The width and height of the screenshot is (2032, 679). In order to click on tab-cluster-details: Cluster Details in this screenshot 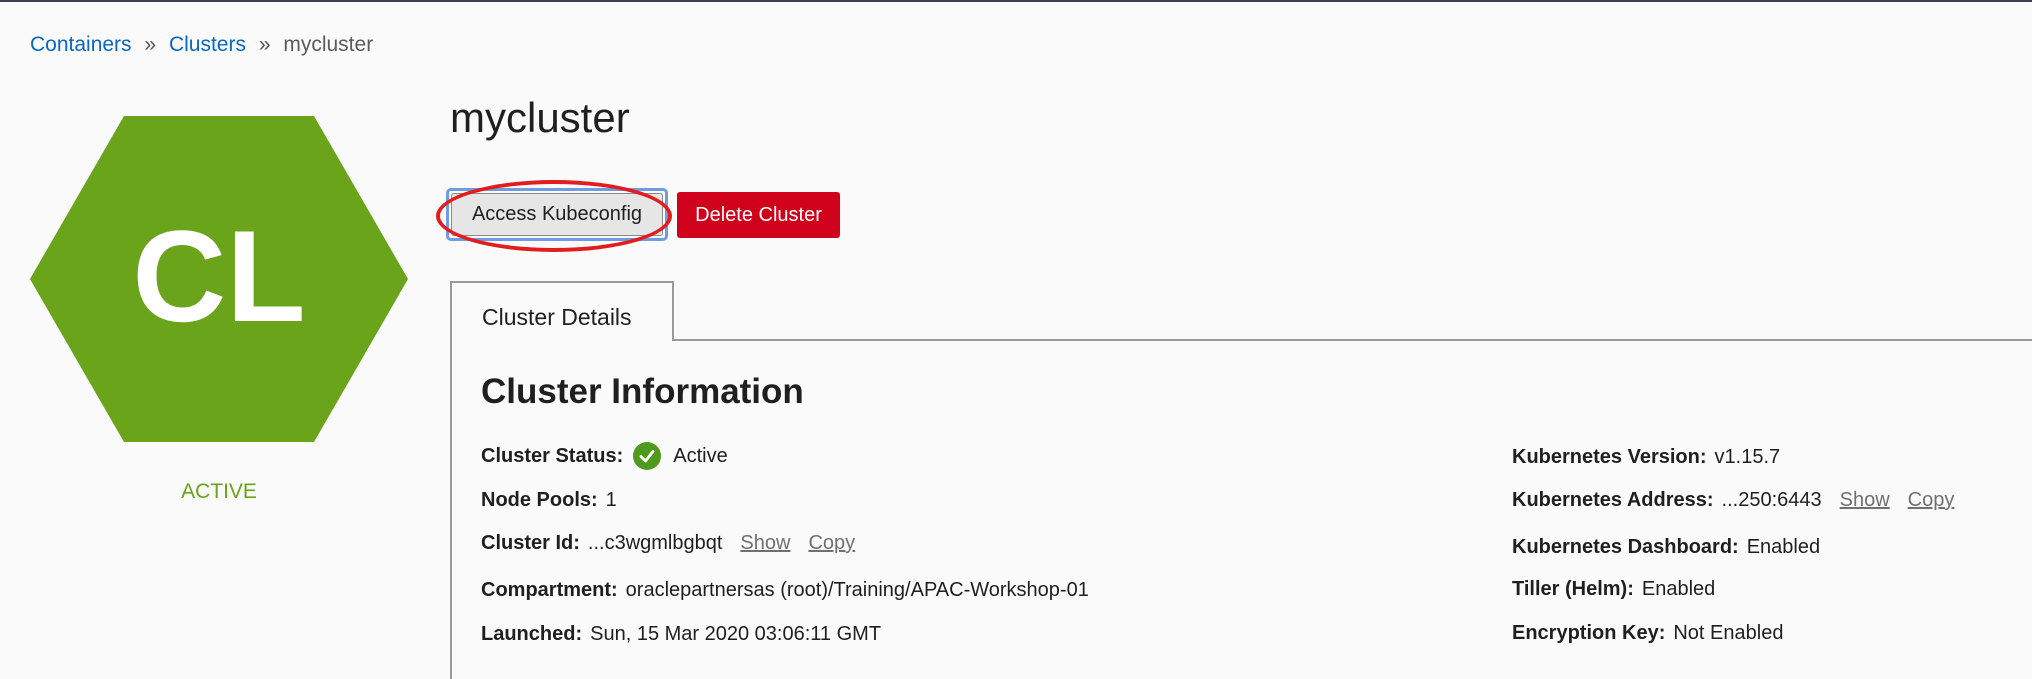, I will do `click(562, 311)`.